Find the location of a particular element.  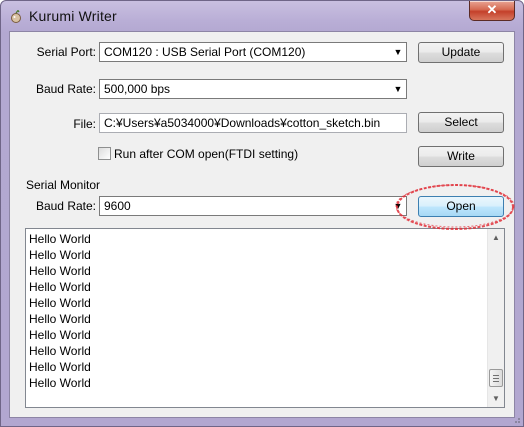

kurumi-app-icon is located at coordinates (16, 16).